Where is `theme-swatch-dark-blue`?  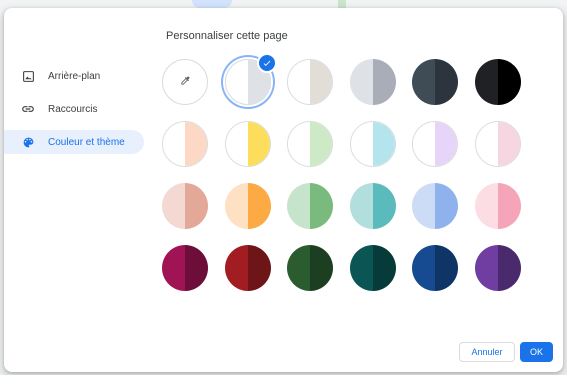
theme-swatch-dark-blue is located at coordinates (435, 268).